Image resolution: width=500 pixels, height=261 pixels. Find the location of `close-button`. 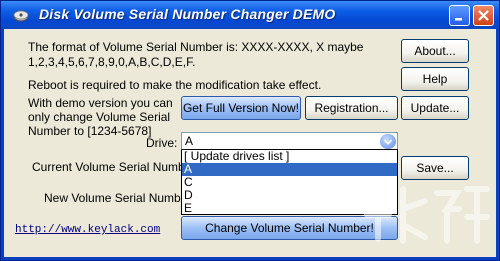

close-button is located at coordinates (483, 15).